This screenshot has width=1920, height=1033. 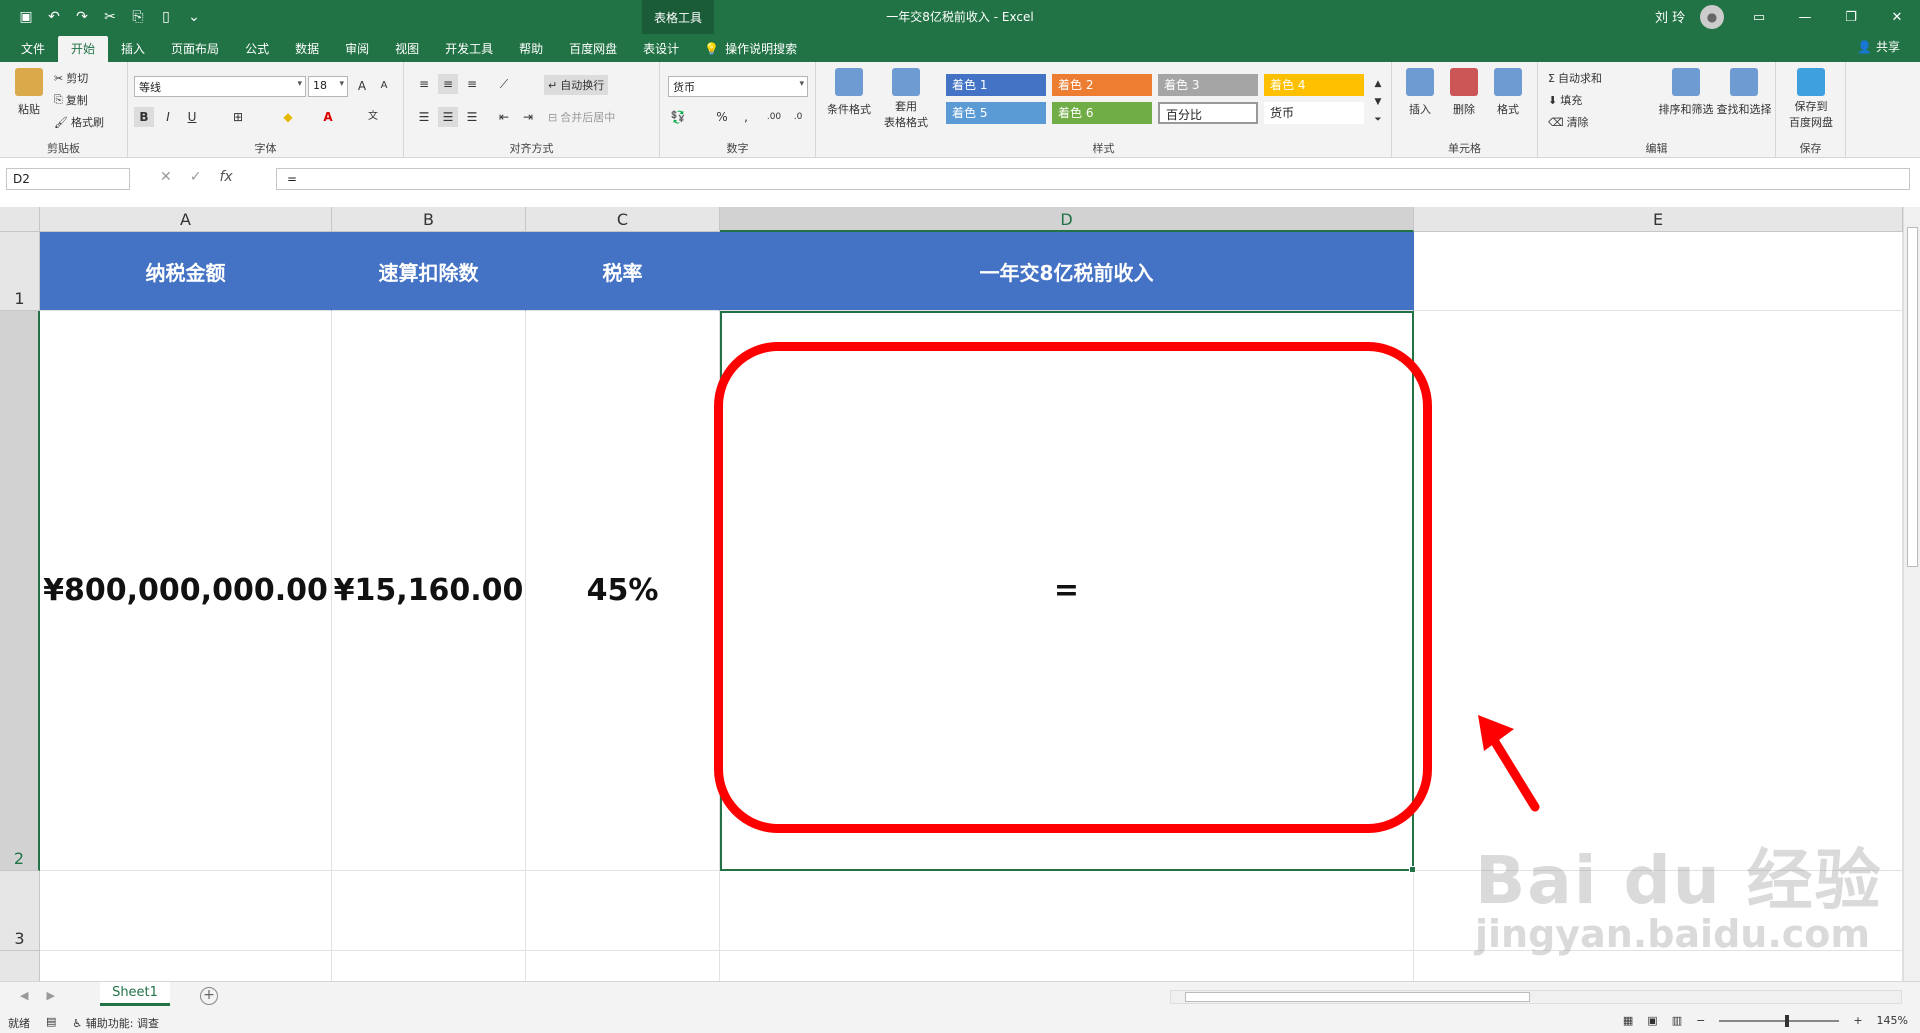 What do you see at coordinates (1700, 1020) in the screenshot?
I see `zoom-out-icon: −` at bounding box center [1700, 1020].